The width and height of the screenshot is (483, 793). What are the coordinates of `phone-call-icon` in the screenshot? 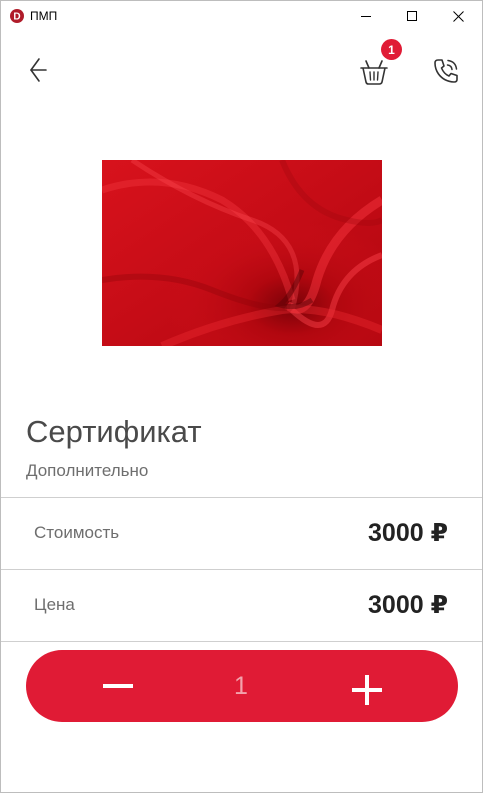 It's located at (446, 71).